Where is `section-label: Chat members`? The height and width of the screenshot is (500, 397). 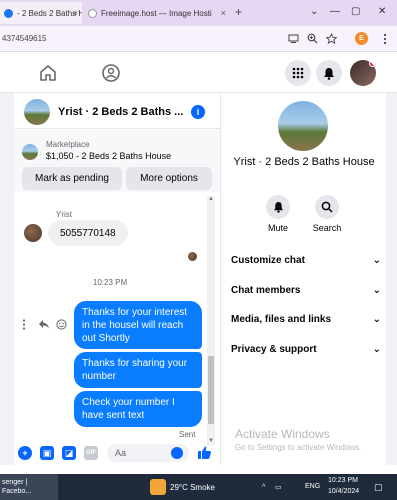
section-label: Chat members is located at coordinates (266, 290).